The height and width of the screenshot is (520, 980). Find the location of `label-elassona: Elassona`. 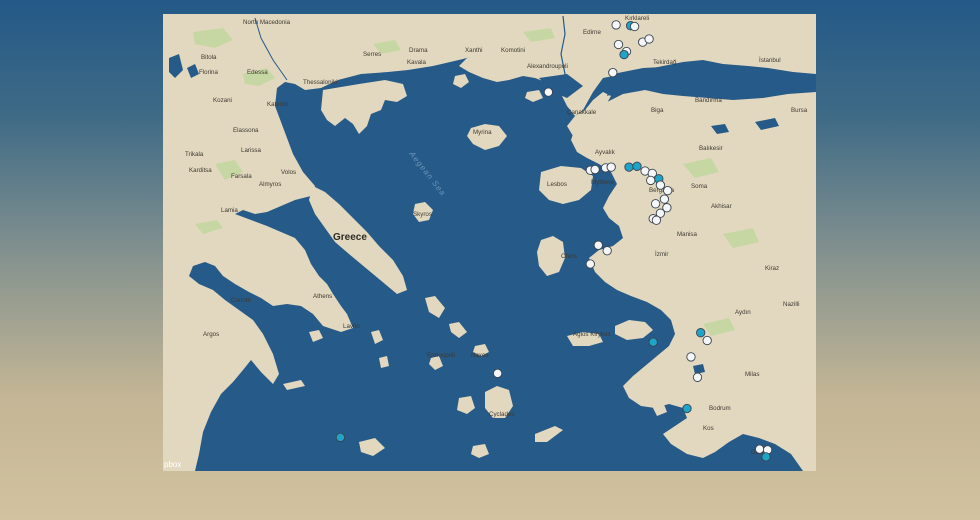

label-elassona: Elassona is located at coordinates (246, 130).